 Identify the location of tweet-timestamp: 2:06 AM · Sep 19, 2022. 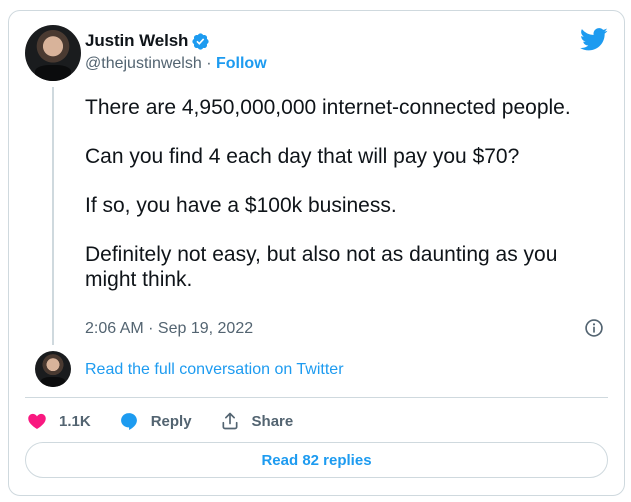
(169, 329).